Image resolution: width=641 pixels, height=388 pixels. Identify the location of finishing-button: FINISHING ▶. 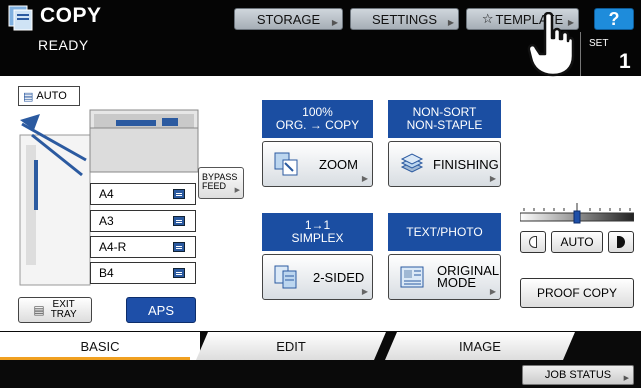
(444, 164).